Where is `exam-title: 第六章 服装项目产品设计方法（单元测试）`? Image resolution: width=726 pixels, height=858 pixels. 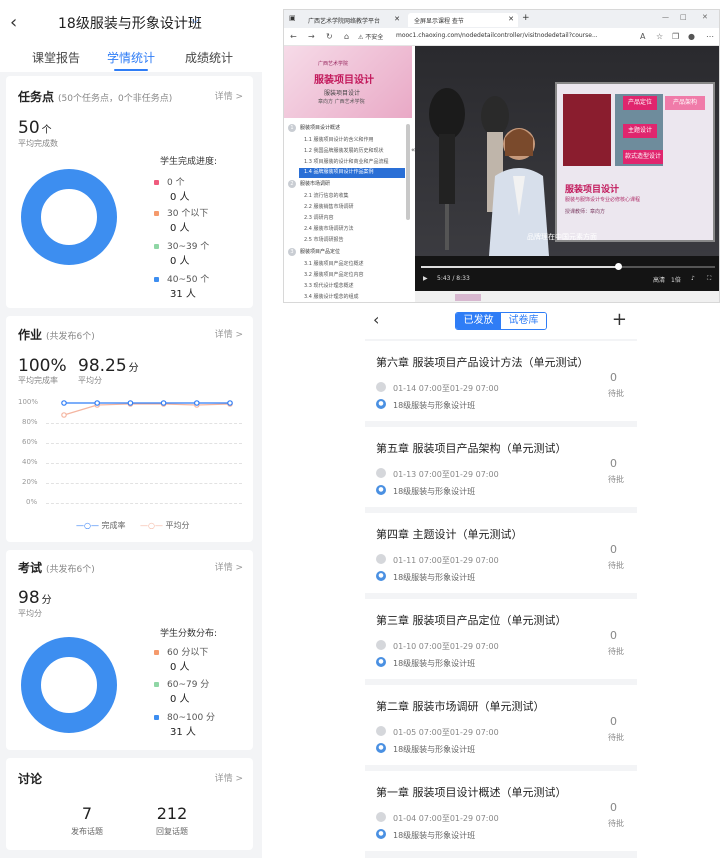
exam-title: 第六章 服装项目产品设计方法（单元测试） is located at coordinates (486, 362).